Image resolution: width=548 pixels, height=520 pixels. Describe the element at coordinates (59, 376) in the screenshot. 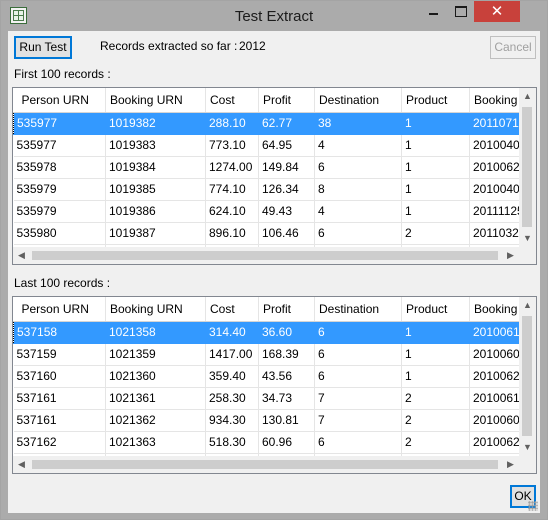

I see `table-cell: 537160` at that location.